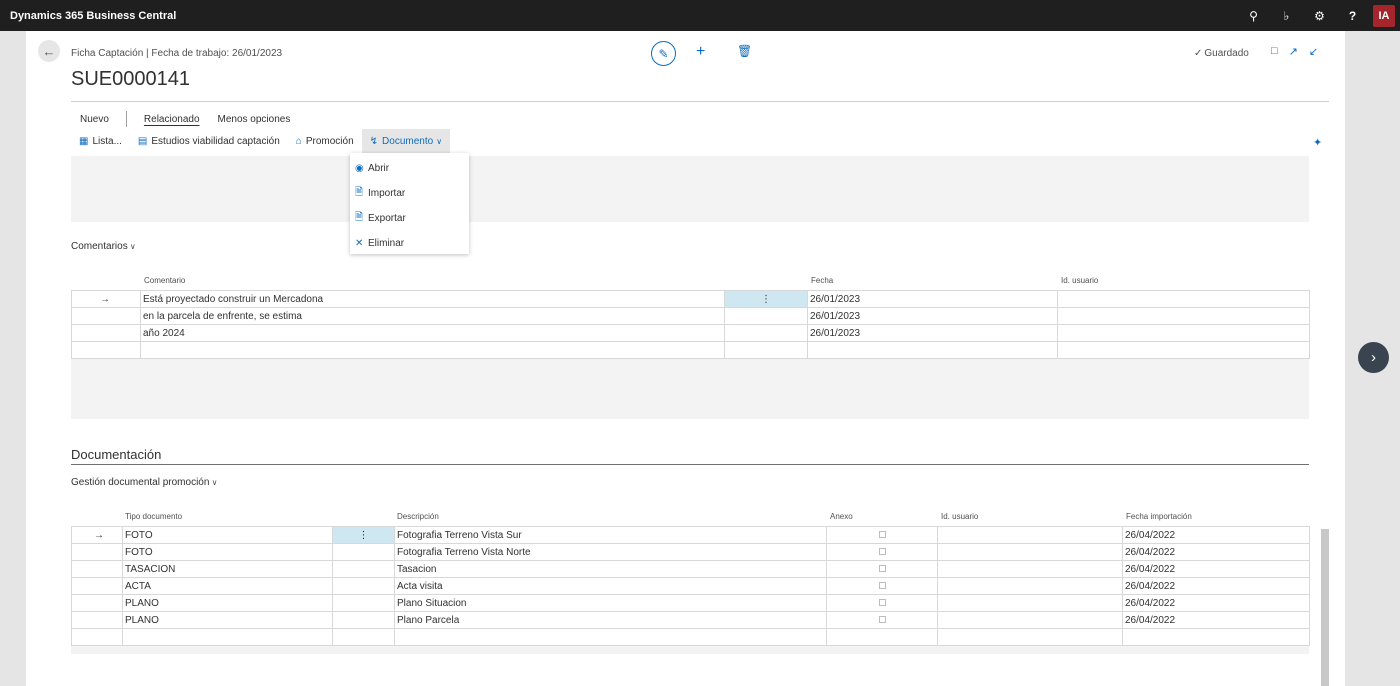  What do you see at coordinates (1253, 15) in the screenshot?
I see `search-icon: ⚲` at bounding box center [1253, 15].